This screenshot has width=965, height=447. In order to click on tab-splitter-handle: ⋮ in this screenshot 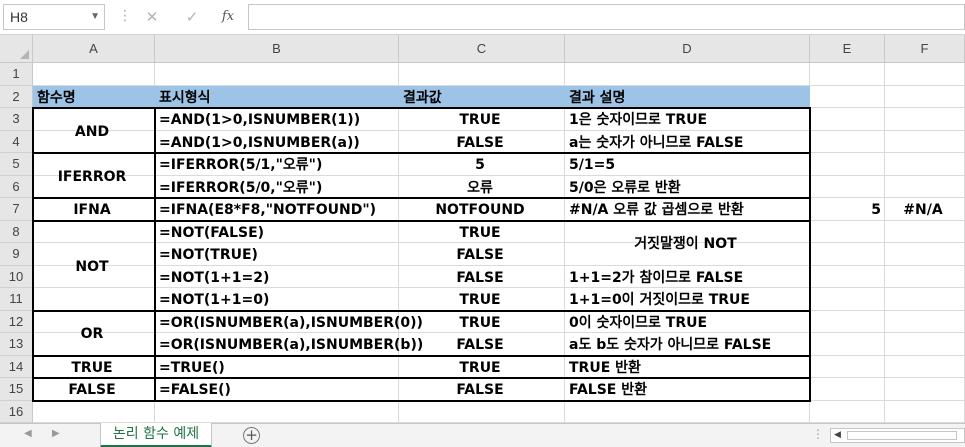, I will do `click(818, 434)`.